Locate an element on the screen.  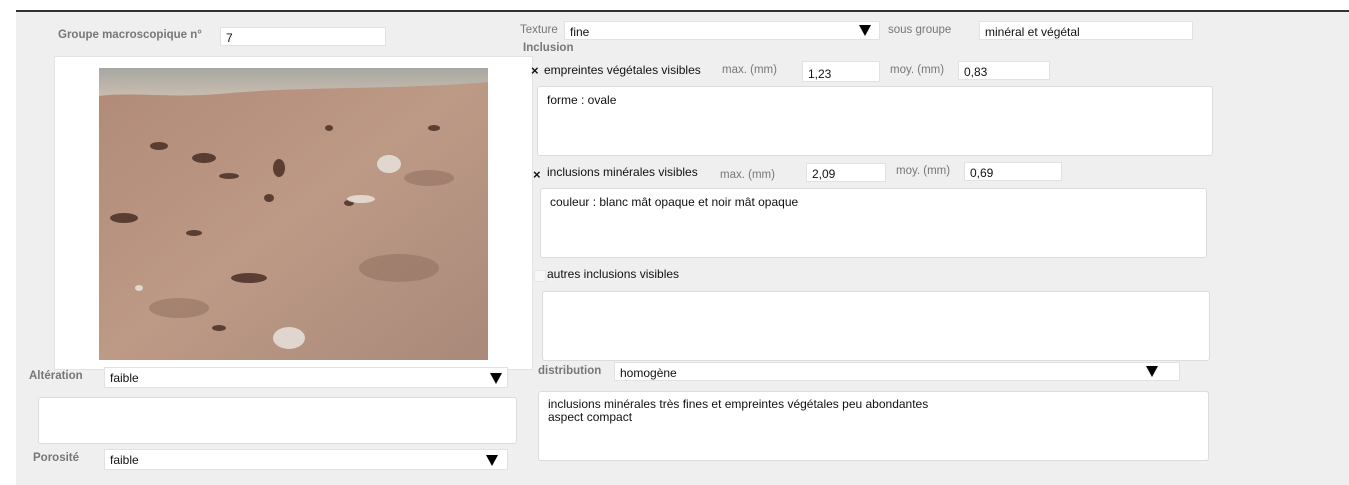
alteration-dropdown-icon is located at coordinates (496, 378).